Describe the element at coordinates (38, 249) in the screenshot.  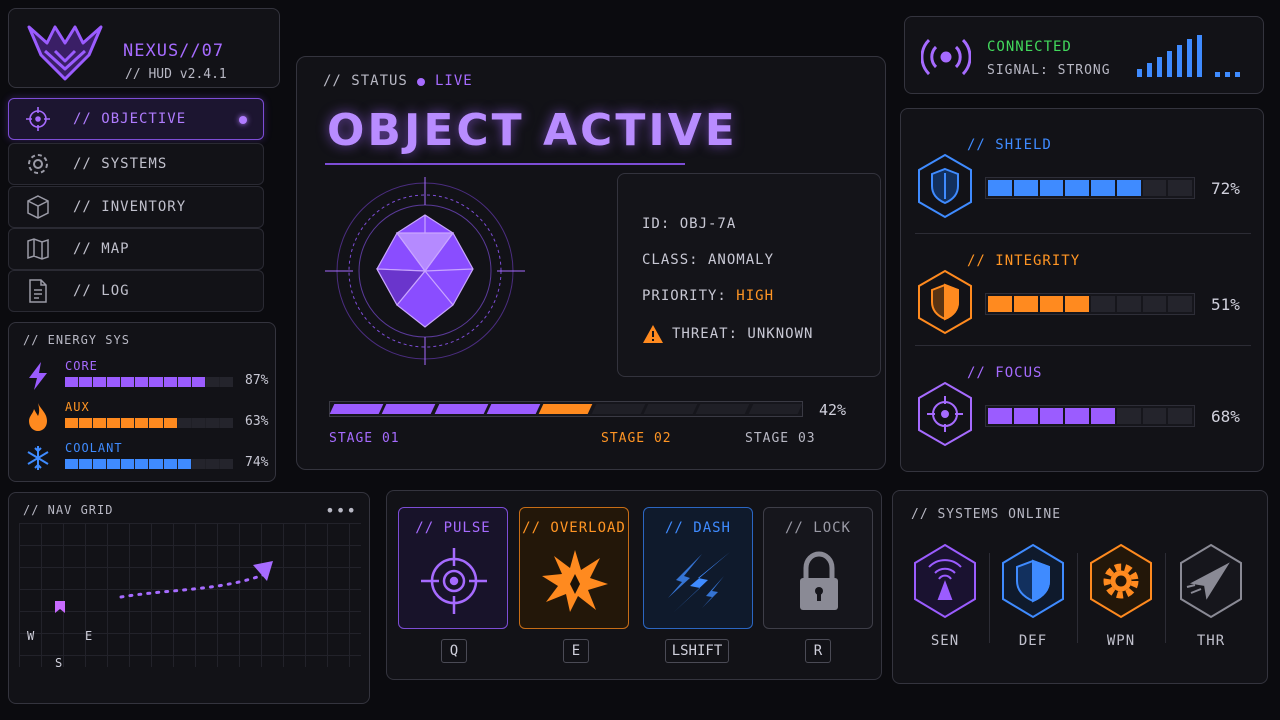
I see `map-icon` at that location.